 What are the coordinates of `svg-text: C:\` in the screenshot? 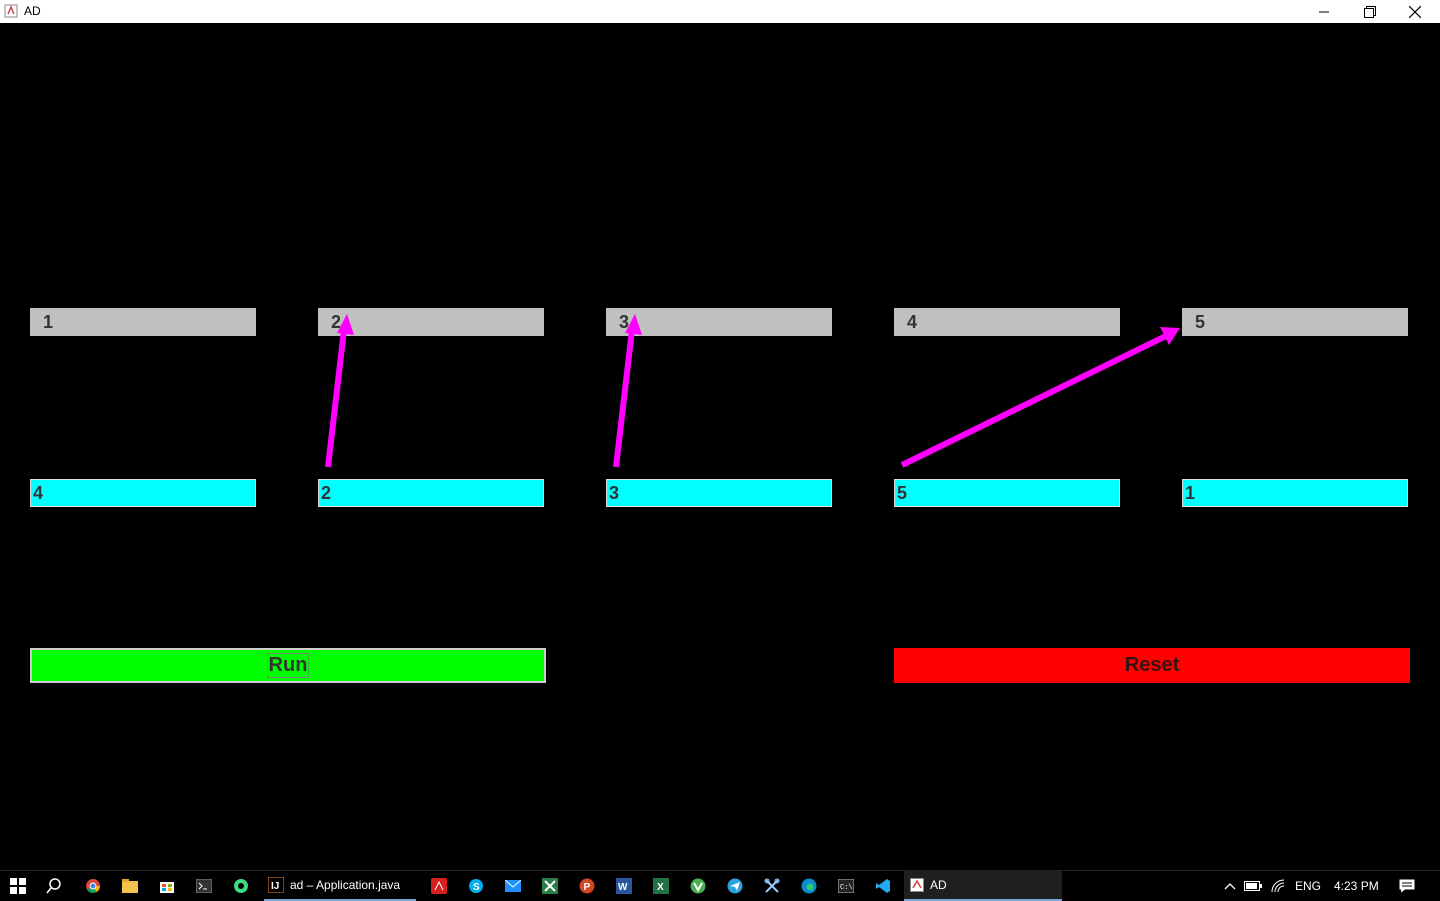 It's located at (846, 888).